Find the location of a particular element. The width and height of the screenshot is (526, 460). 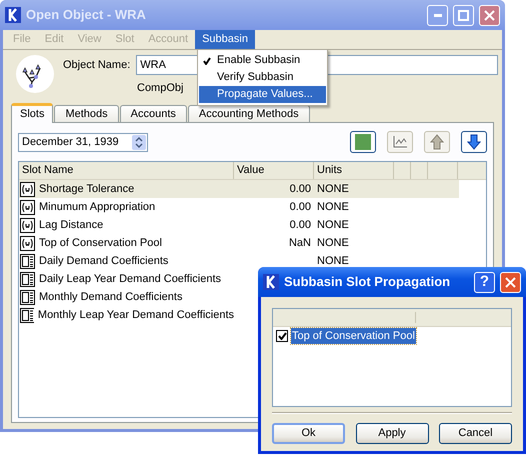

slot-name: Monthly Demand Coefficients is located at coordinates (110, 297).